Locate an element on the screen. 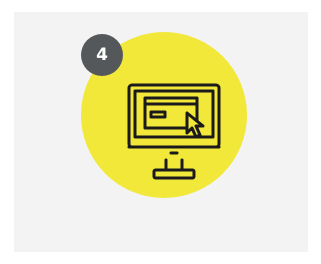 This screenshot has height=264, width=321. computer-monitor-with-cursor-icon is located at coordinates (174, 131).